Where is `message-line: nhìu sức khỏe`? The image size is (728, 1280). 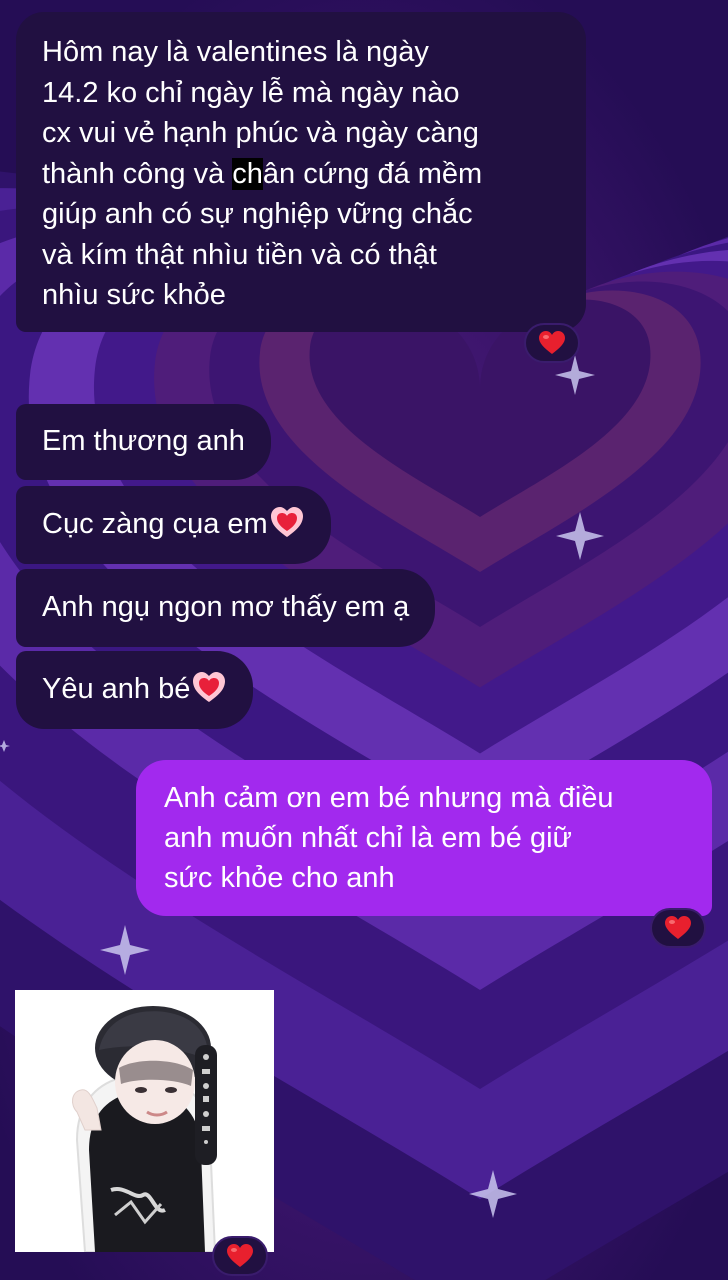 message-line: nhìu sức khỏe is located at coordinates (134, 295).